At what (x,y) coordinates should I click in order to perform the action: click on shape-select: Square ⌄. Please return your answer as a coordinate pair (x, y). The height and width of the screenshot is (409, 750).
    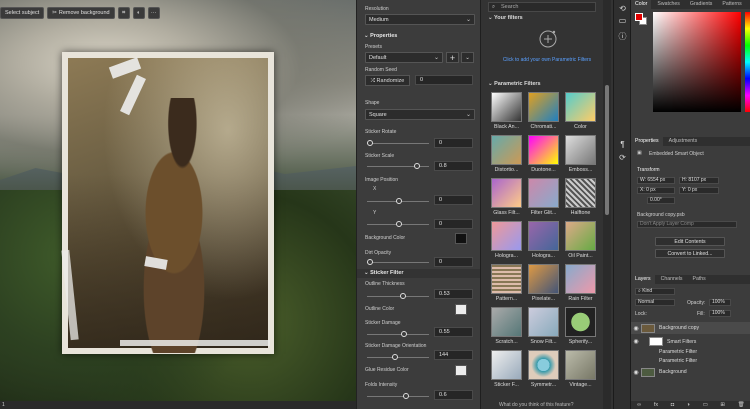
    Looking at the image, I should click on (420, 114).